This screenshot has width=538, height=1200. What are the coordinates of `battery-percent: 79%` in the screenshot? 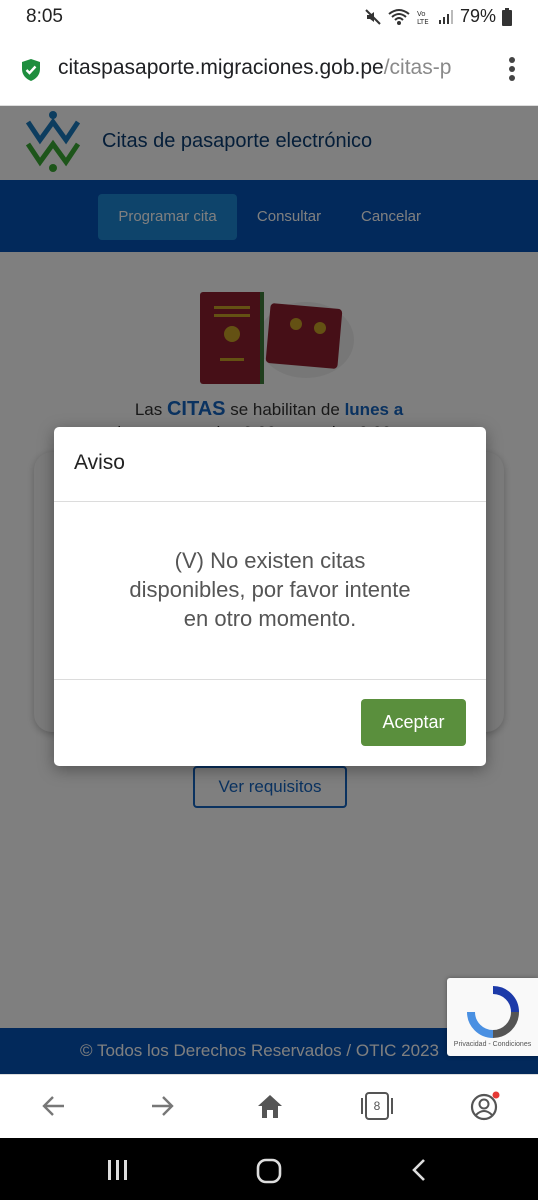 It's located at (477, 16).